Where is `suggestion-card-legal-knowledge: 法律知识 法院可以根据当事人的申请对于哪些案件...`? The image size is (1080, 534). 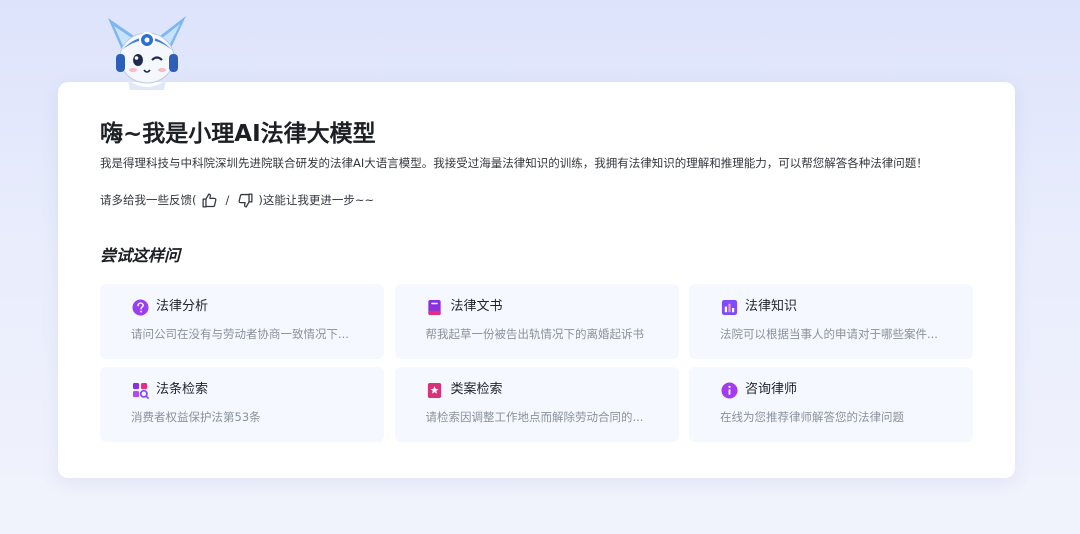 suggestion-card-legal-knowledge: 法律知识 法院可以根据当事人的申请对于哪些案件... is located at coordinates (831, 321).